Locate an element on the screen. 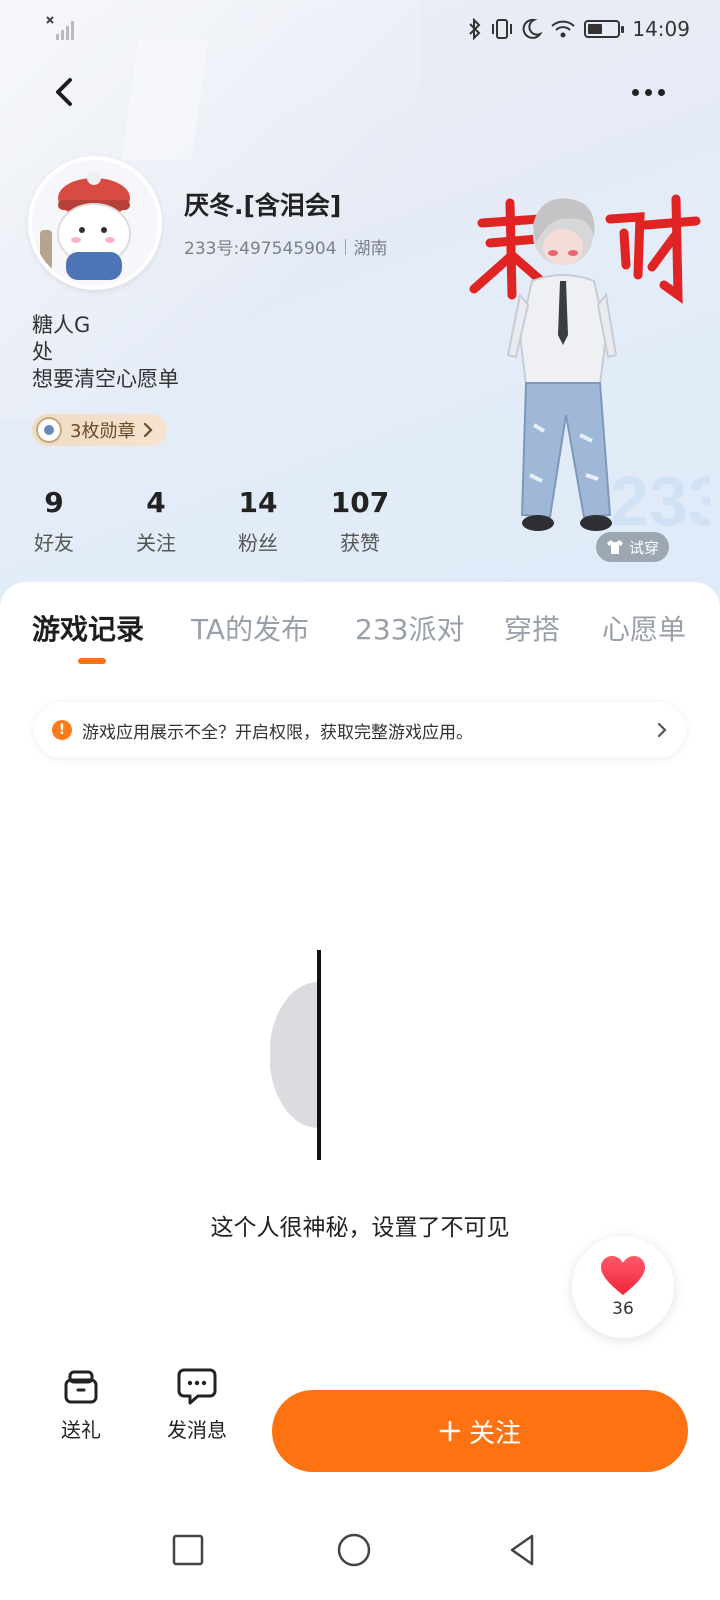  stat-value: 9 is located at coordinates (54, 502).